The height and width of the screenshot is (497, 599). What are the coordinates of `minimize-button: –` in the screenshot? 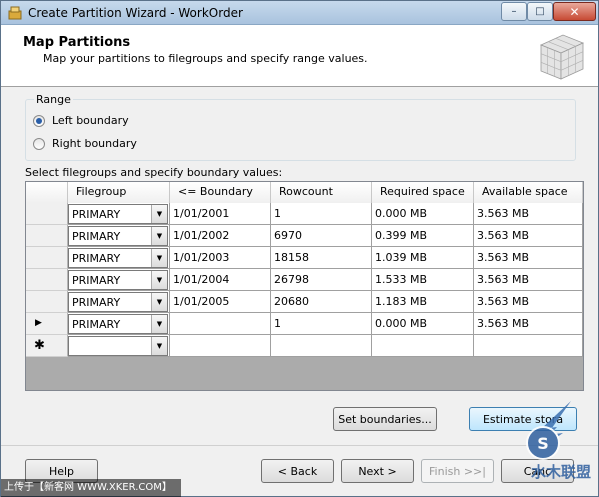 It's located at (514, 11).